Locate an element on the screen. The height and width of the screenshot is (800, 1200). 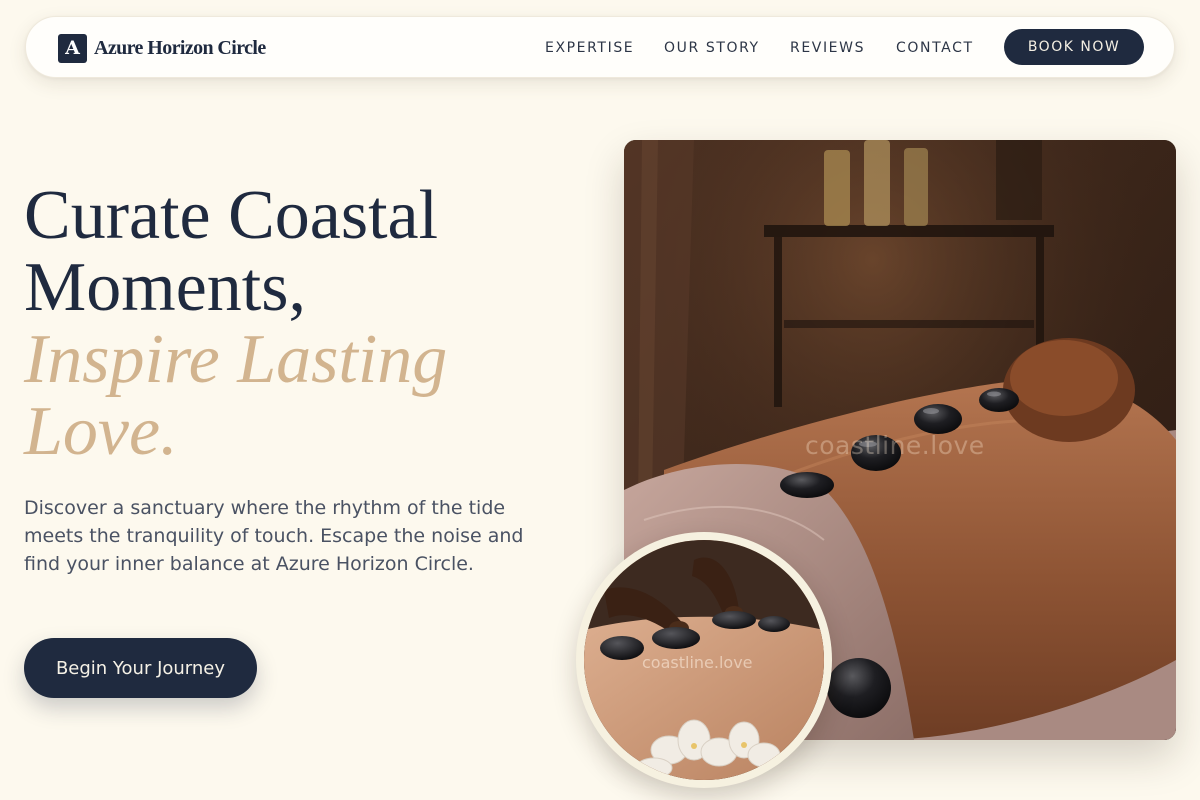
headline-line-2: Moments, is located at coordinates (165, 287).